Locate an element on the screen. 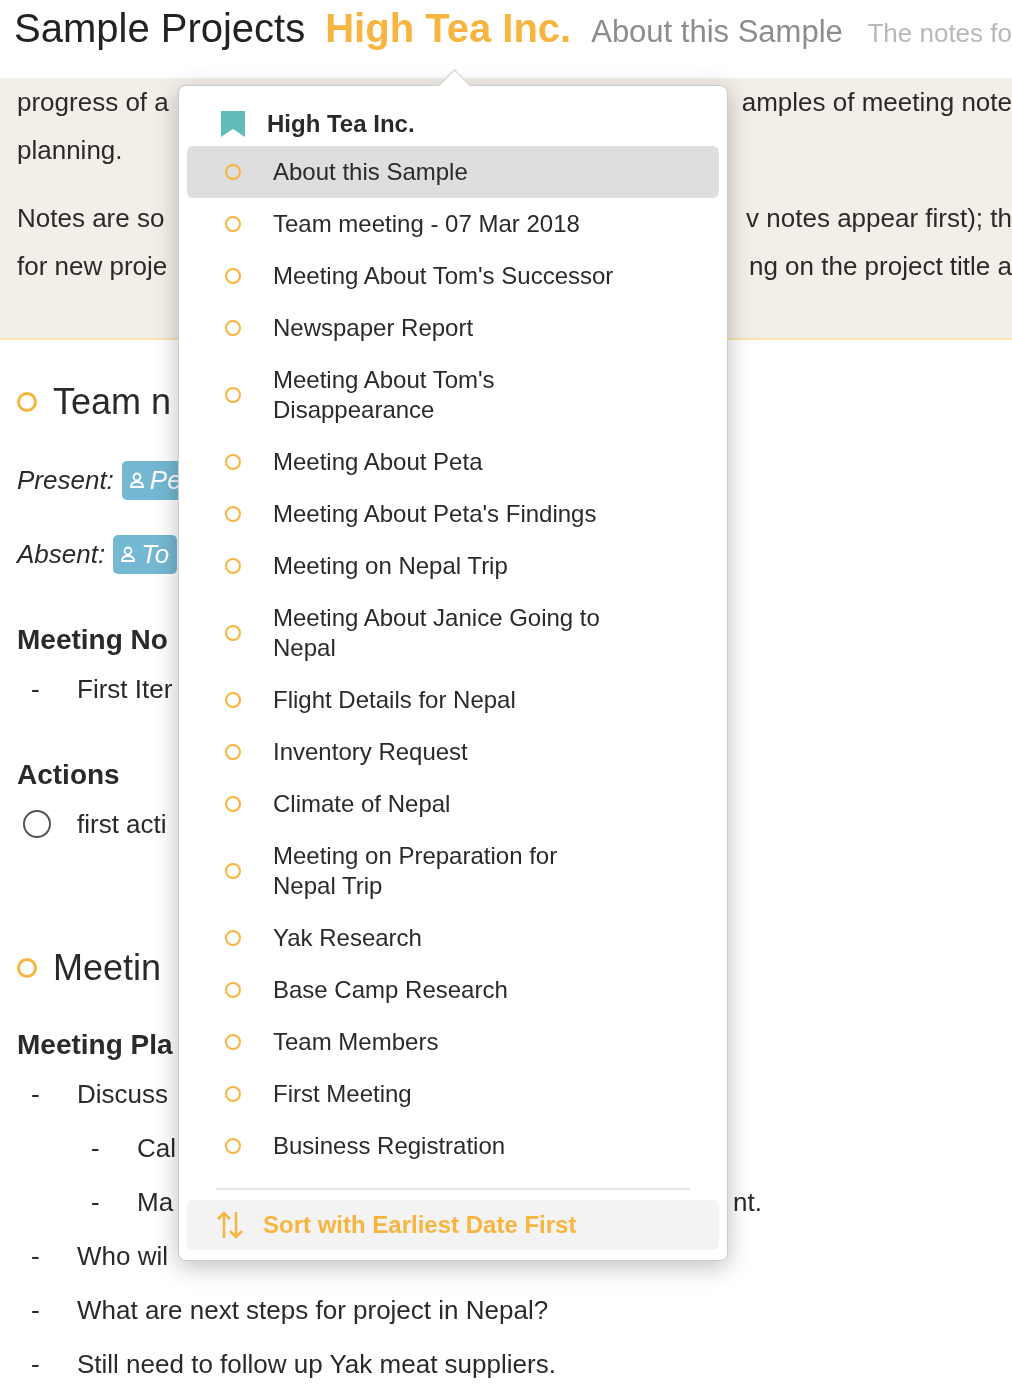 Image resolution: width=1012 pixels, height=1388 pixels. note-item: Meeting on Preparation for Nepal Trip is located at coordinates (453, 871).